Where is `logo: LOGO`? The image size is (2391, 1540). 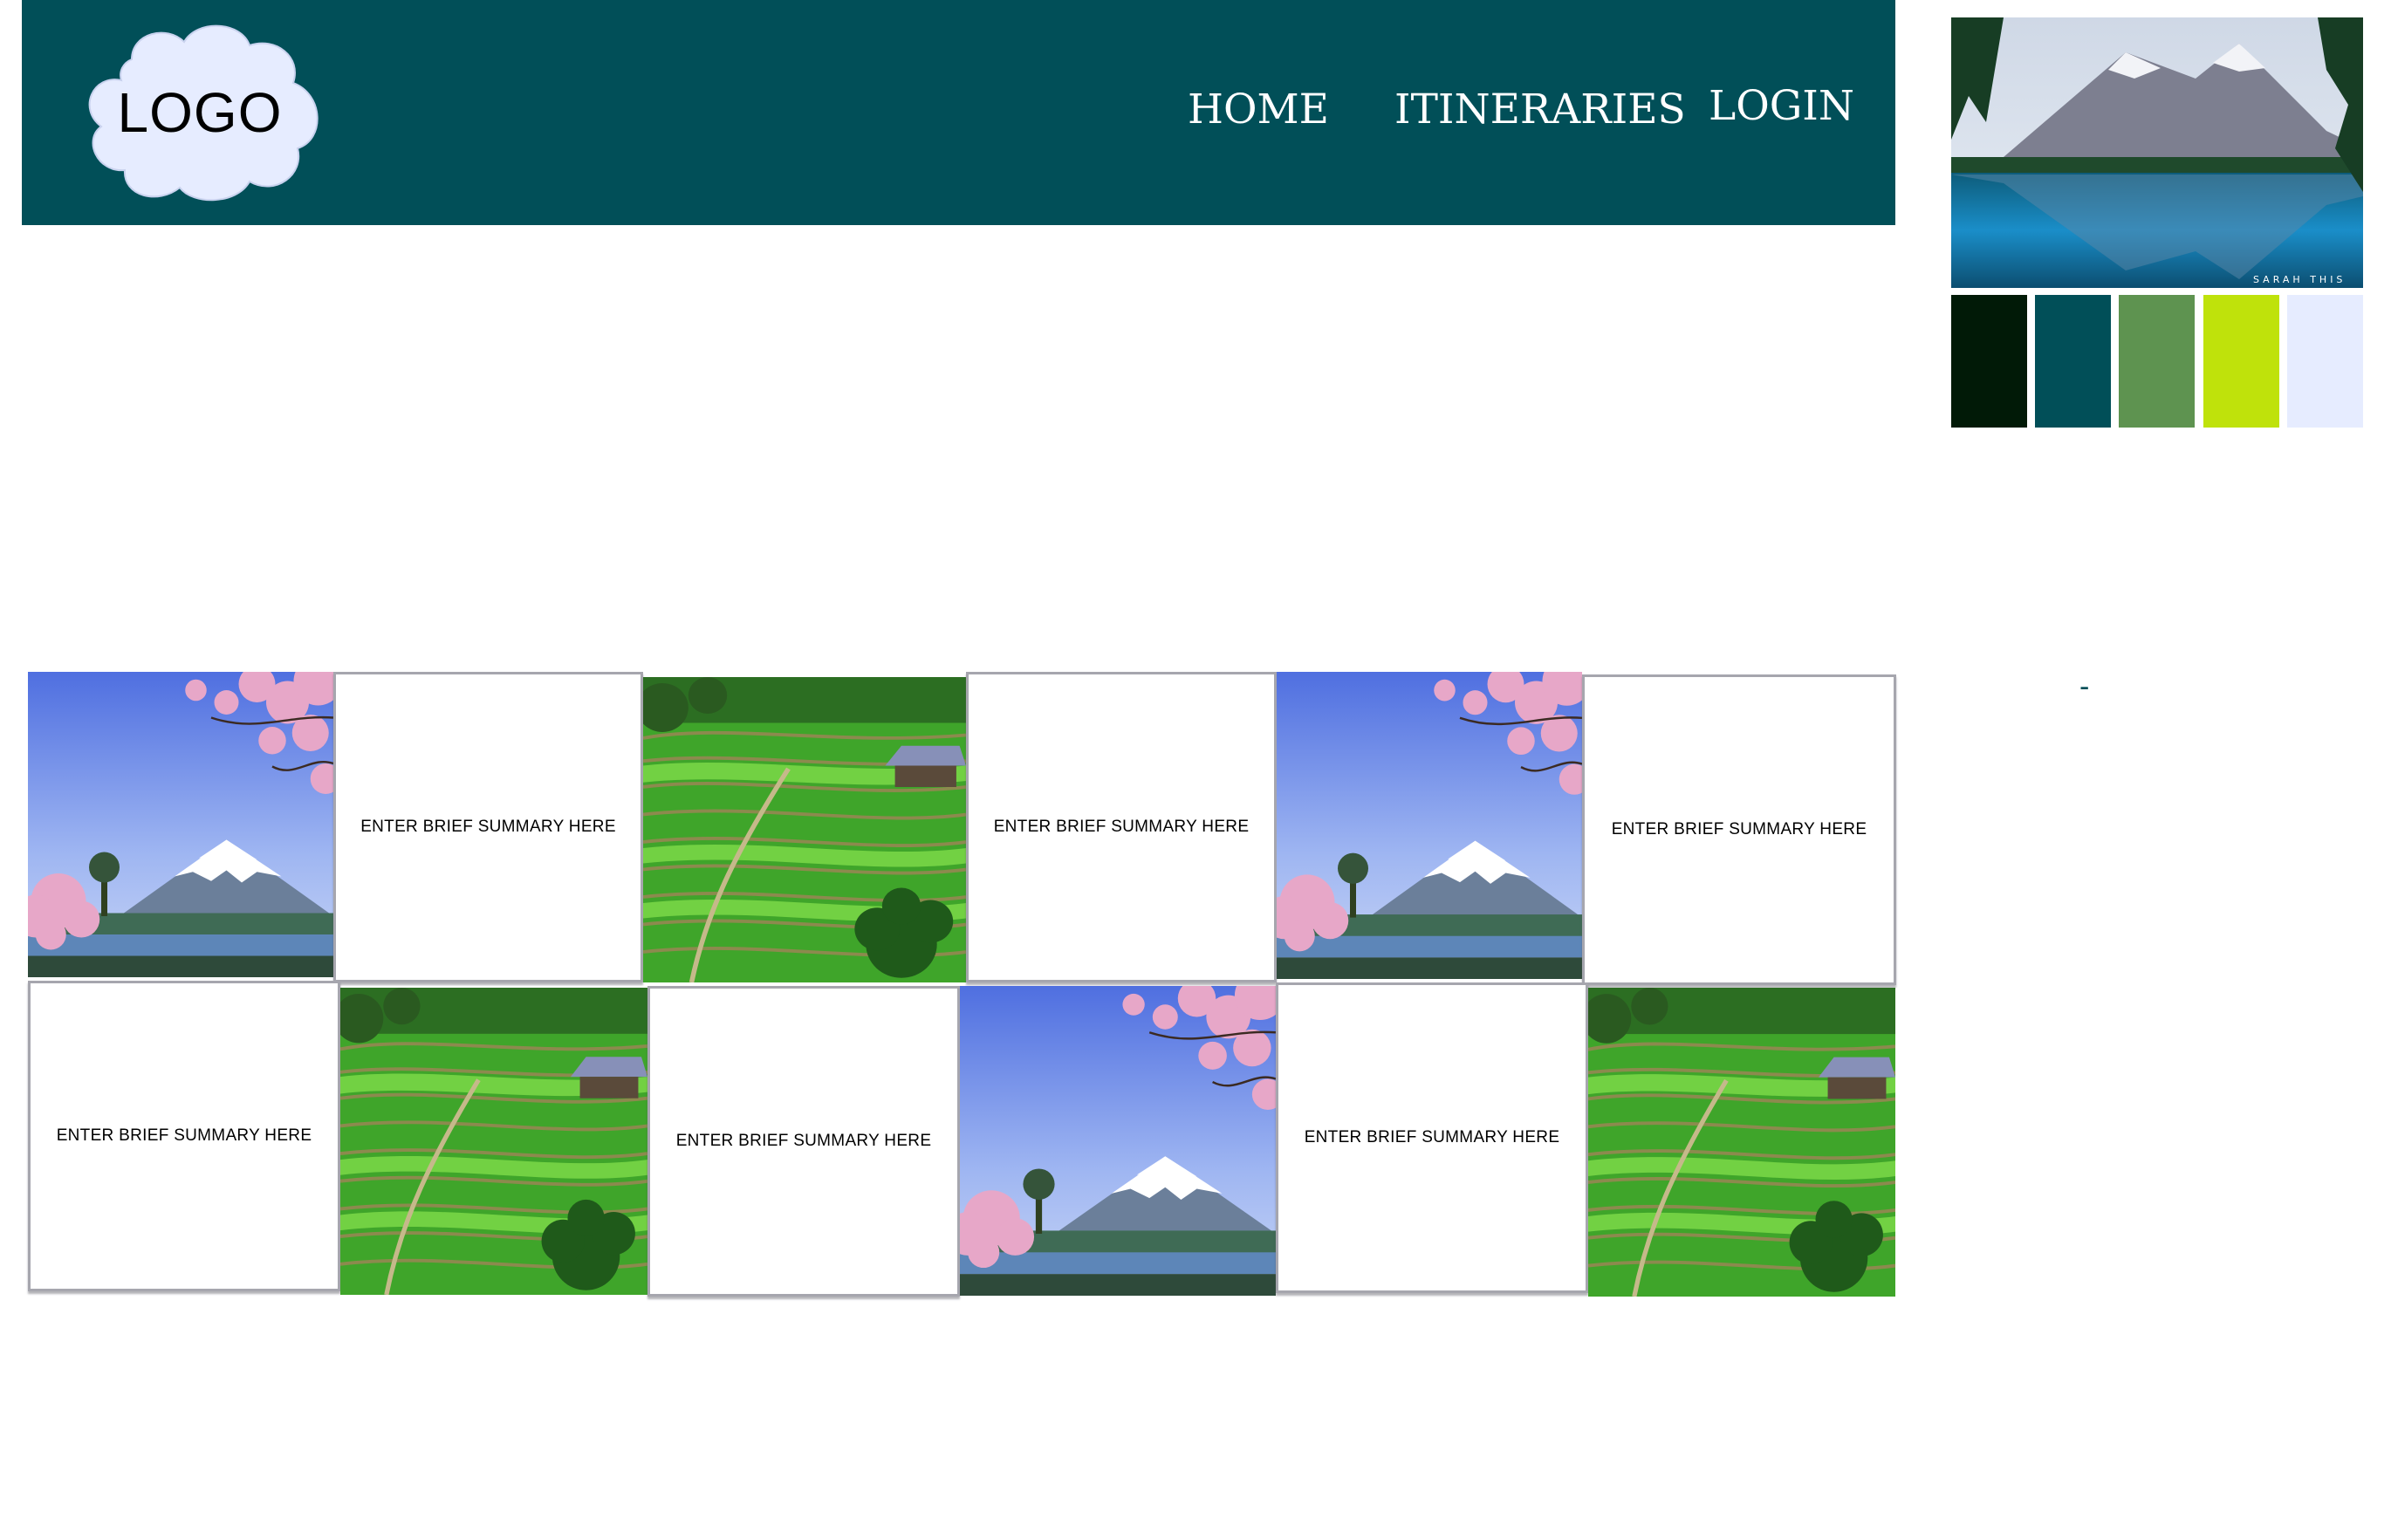 logo: LOGO is located at coordinates (200, 112).